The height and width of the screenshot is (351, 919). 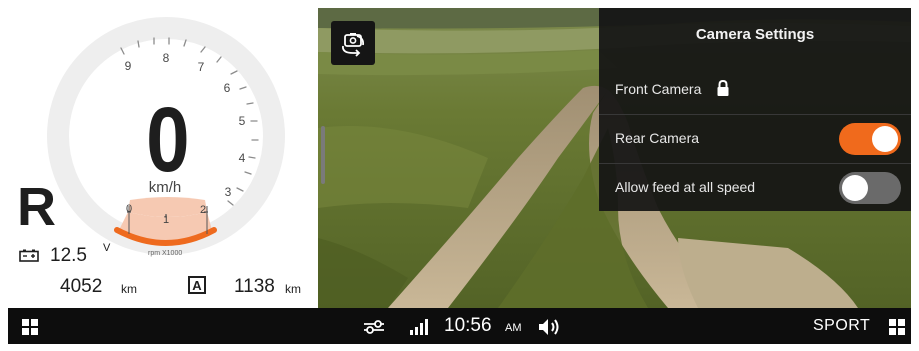 I want to click on front-camera-label: Front Camera, so click(x=658, y=89).